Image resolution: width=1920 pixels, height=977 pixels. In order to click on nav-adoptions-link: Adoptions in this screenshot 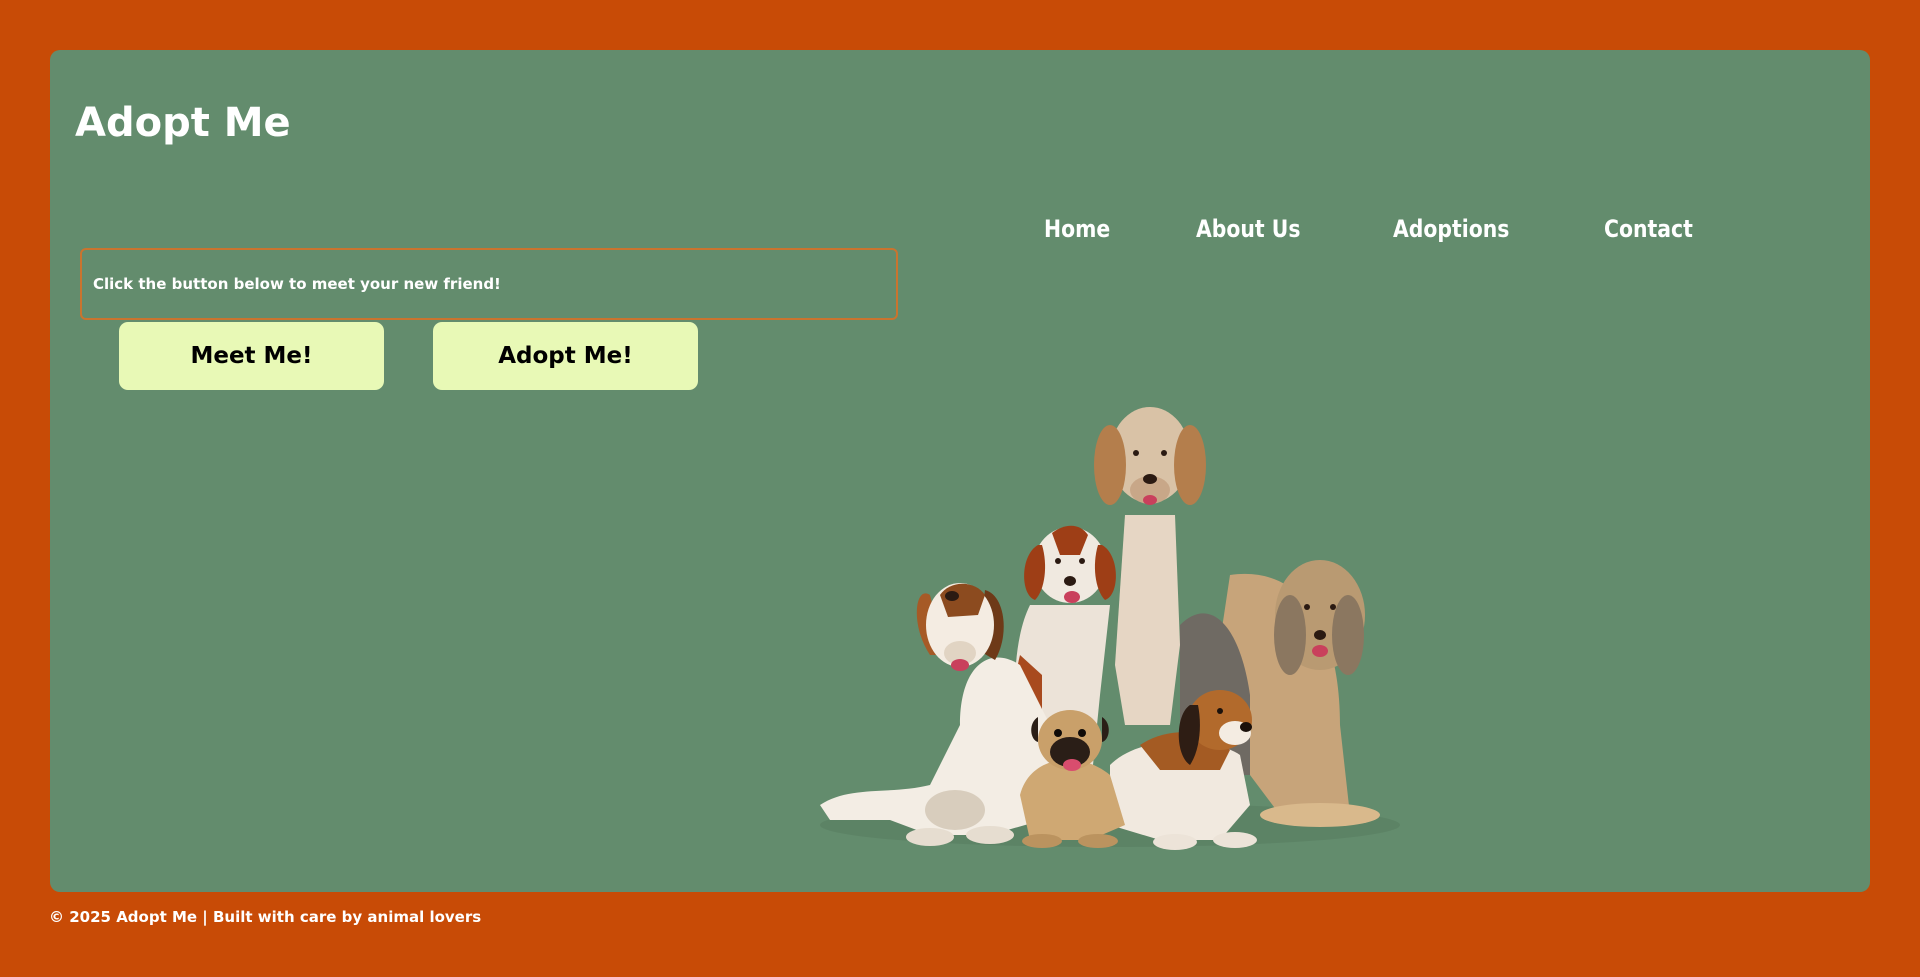, I will do `click(1451, 229)`.